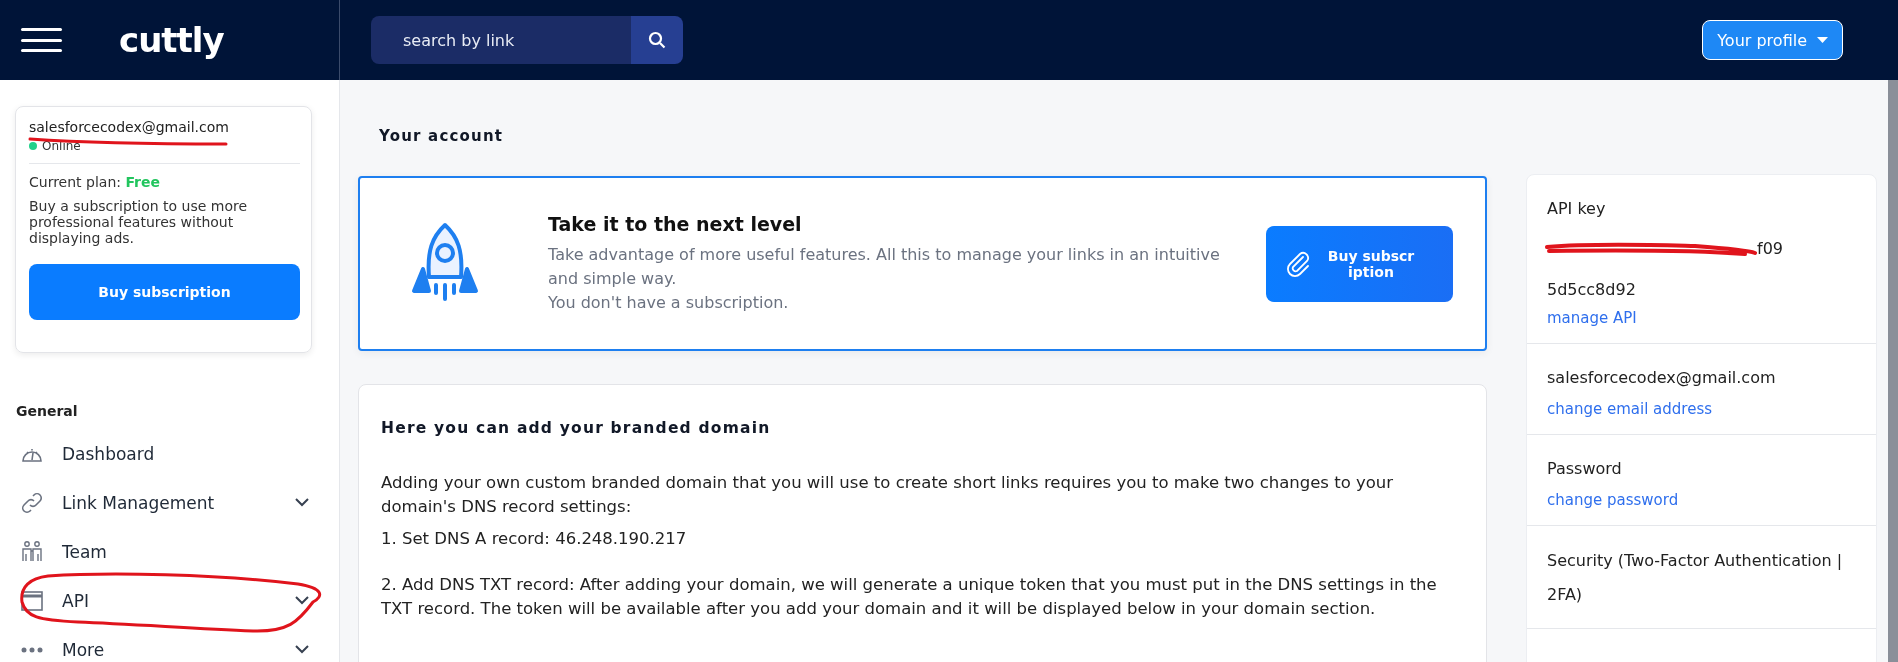 Image resolution: width=1898 pixels, height=662 pixels. I want to click on field-label: Password, so click(1585, 469).